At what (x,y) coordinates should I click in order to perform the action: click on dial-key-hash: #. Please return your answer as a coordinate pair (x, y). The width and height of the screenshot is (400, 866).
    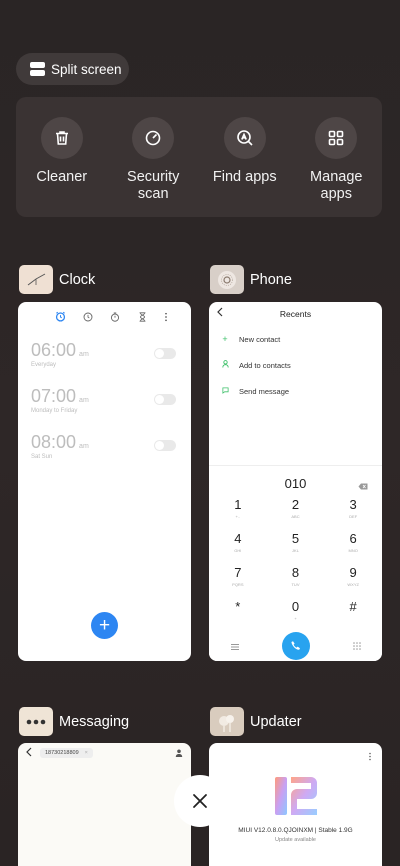
    Looking at the image, I should click on (353, 614).